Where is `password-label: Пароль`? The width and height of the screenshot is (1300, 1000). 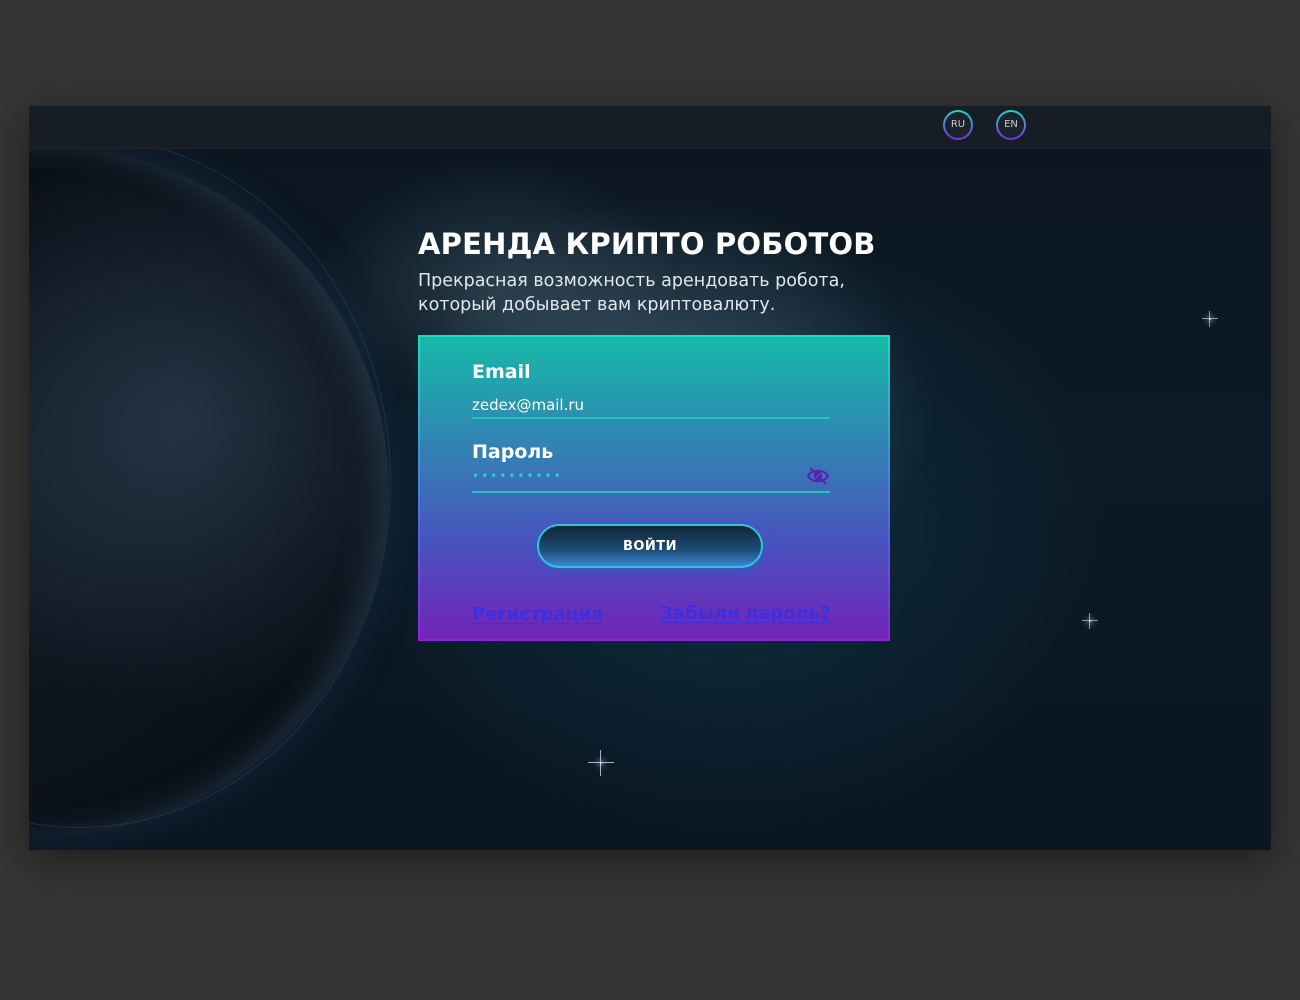 password-label: Пароль is located at coordinates (513, 452).